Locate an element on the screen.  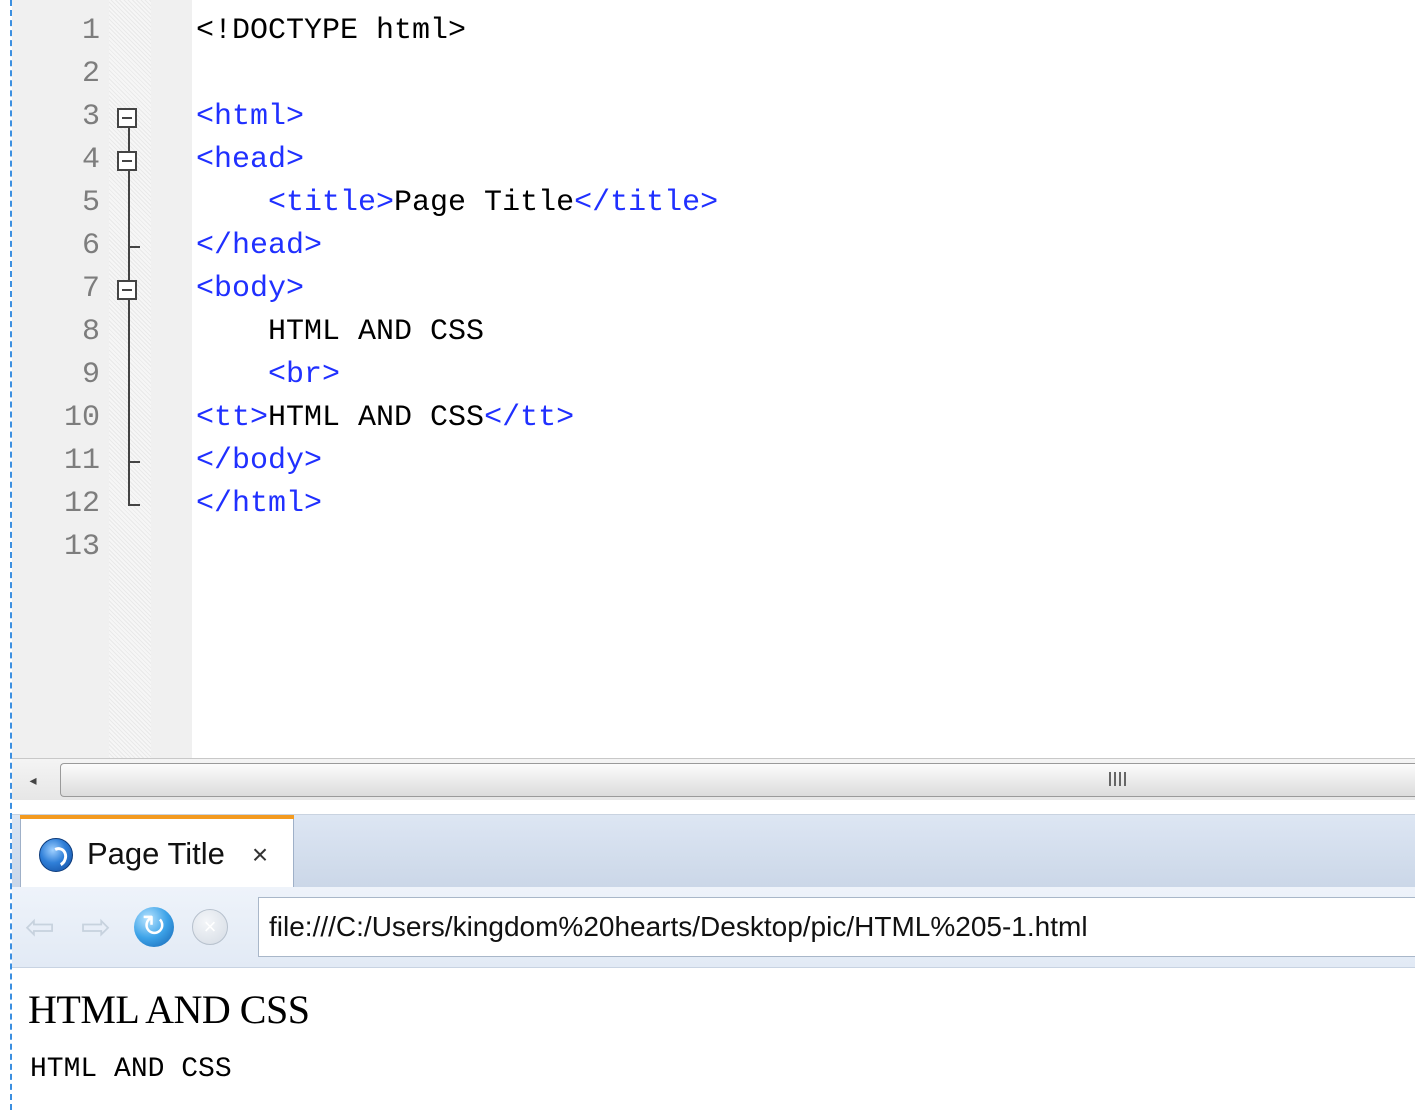
code-text: </head> is located at coordinates (259, 246).